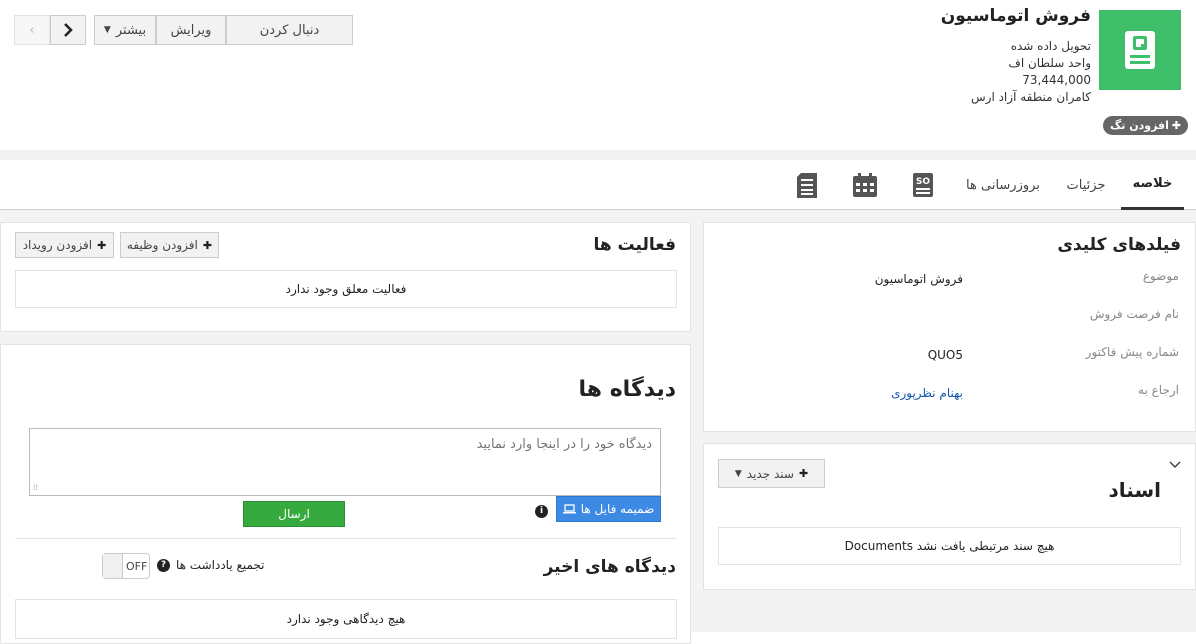 Image resolution: width=1196 pixels, height=644 pixels. Describe the element at coordinates (945, 355) in the screenshot. I see `field-value-quote-number: QUO5` at that location.